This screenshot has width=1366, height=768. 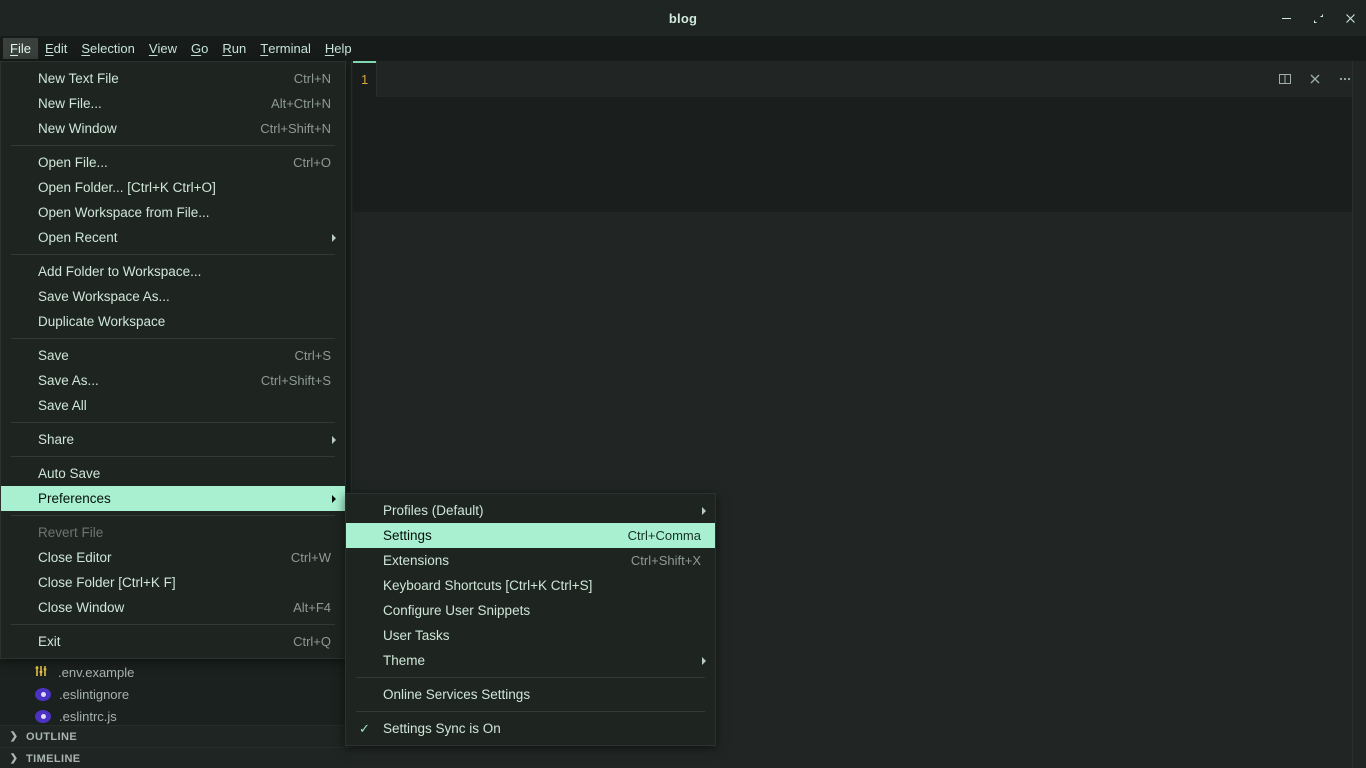 What do you see at coordinates (530, 728) in the screenshot?
I see `preferences-menu-item-settings-sync-is-on: ✓ Settings Sync is On` at bounding box center [530, 728].